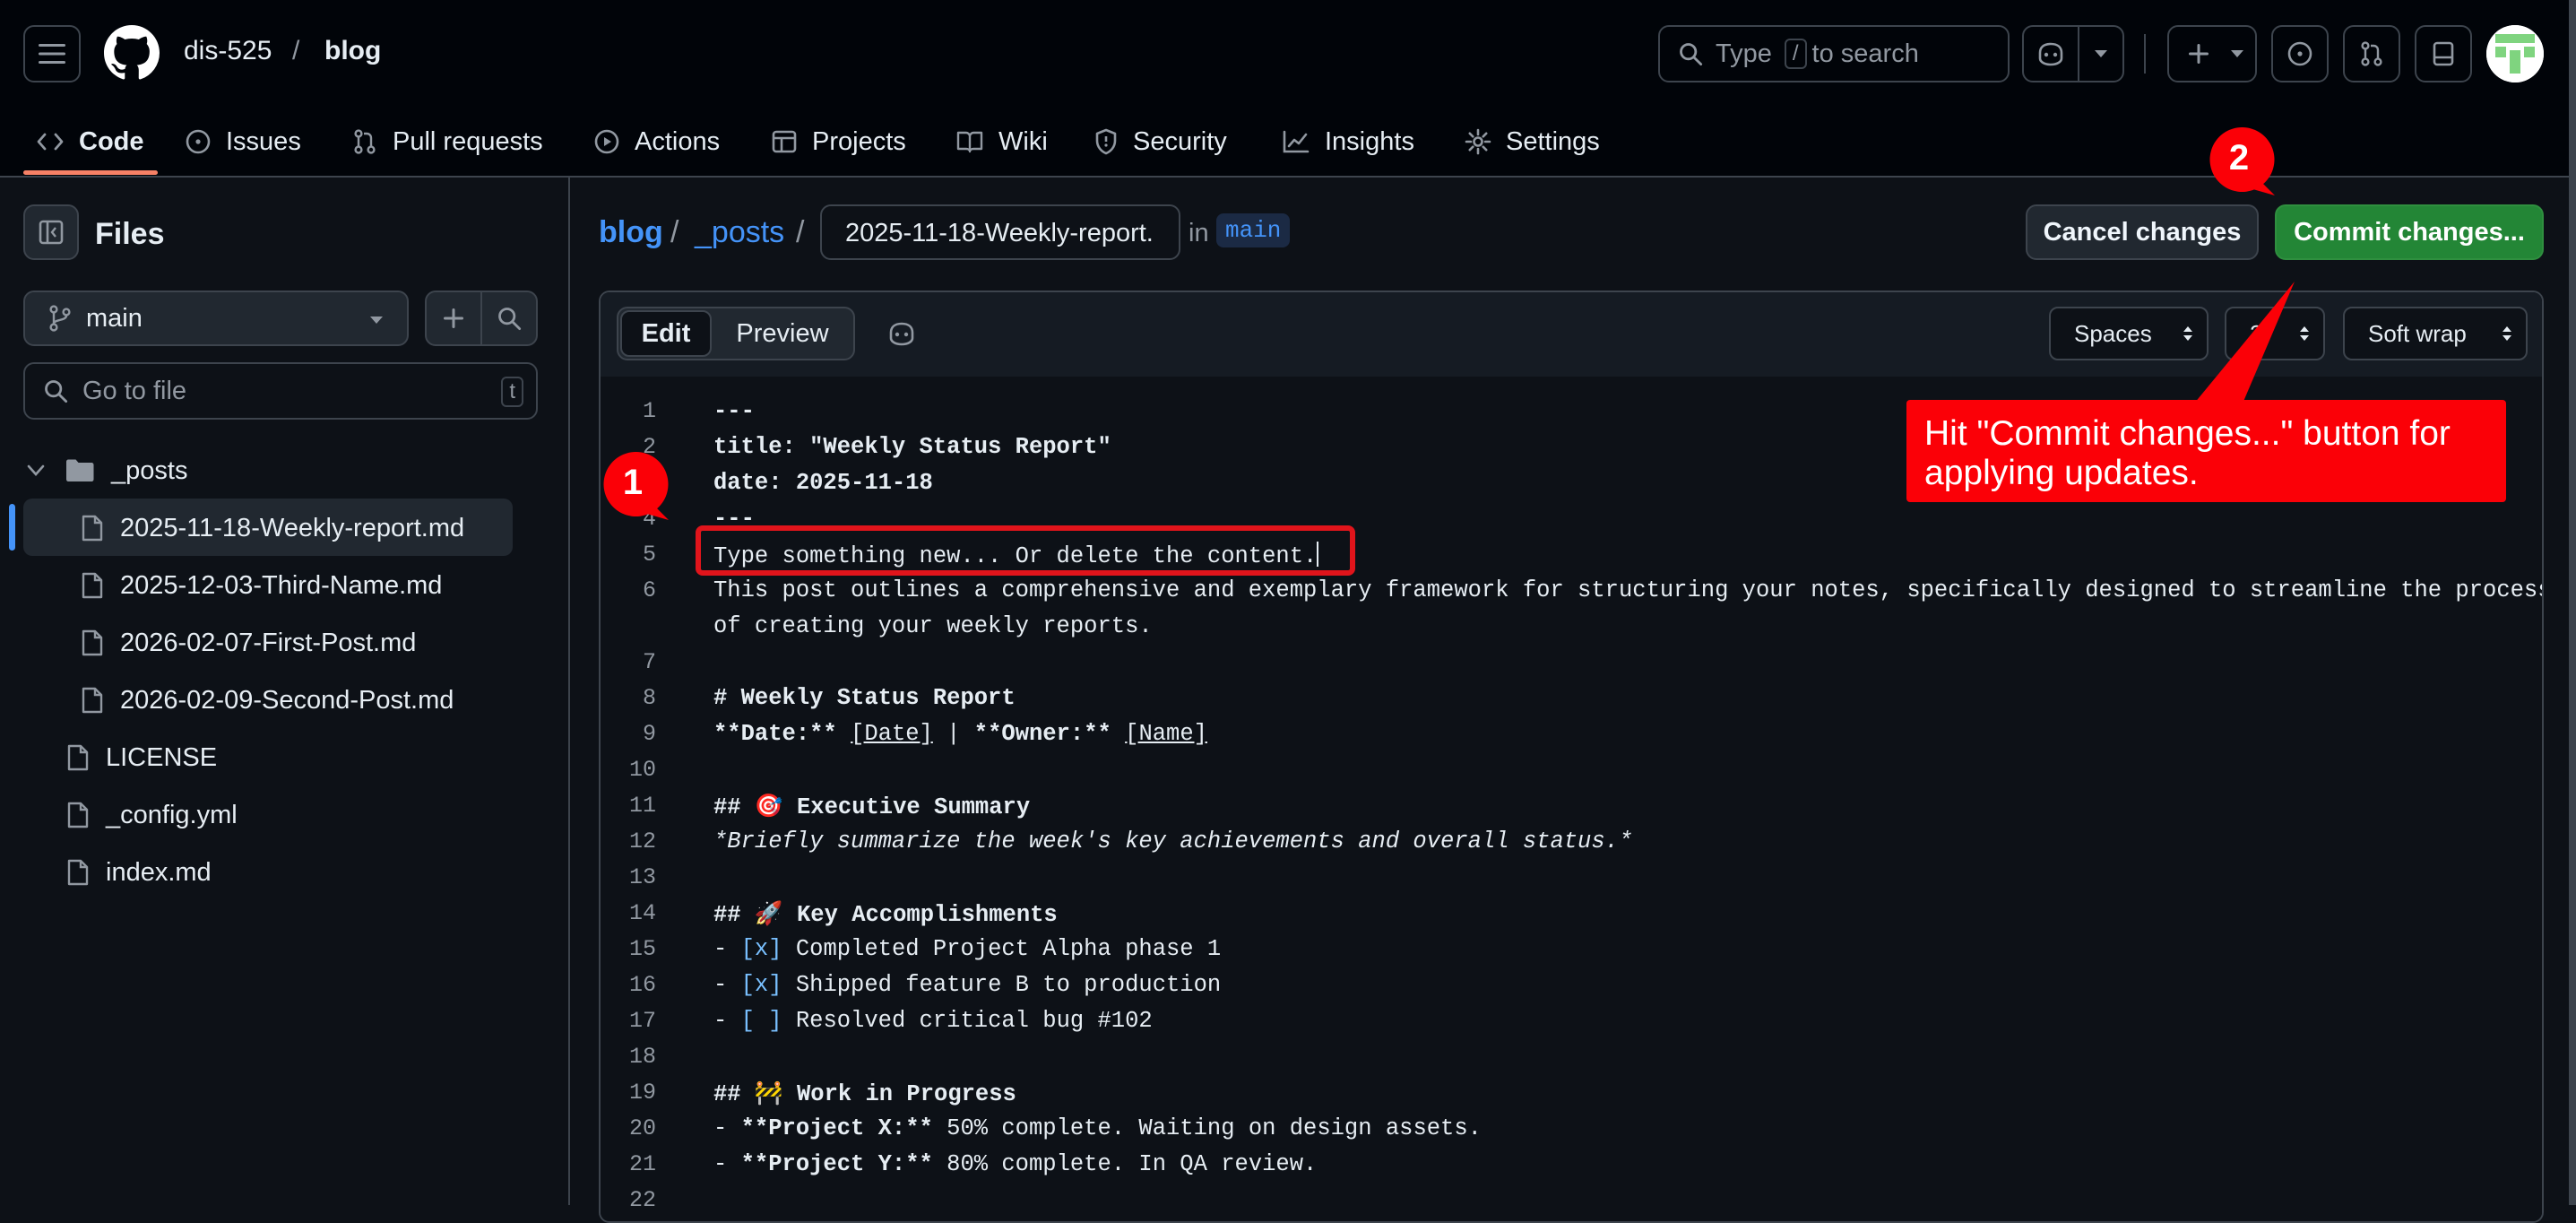  What do you see at coordinates (1834, 54) in the screenshot?
I see `global-search-input: Type / to search` at bounding box center [1834, 54].